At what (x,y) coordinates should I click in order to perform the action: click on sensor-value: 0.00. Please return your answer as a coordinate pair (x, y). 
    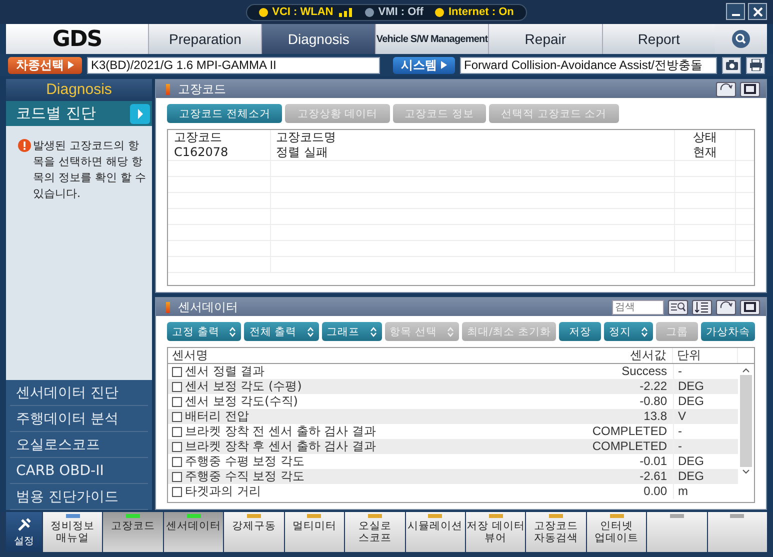
    Looking at the image, I should click on (655, 491).